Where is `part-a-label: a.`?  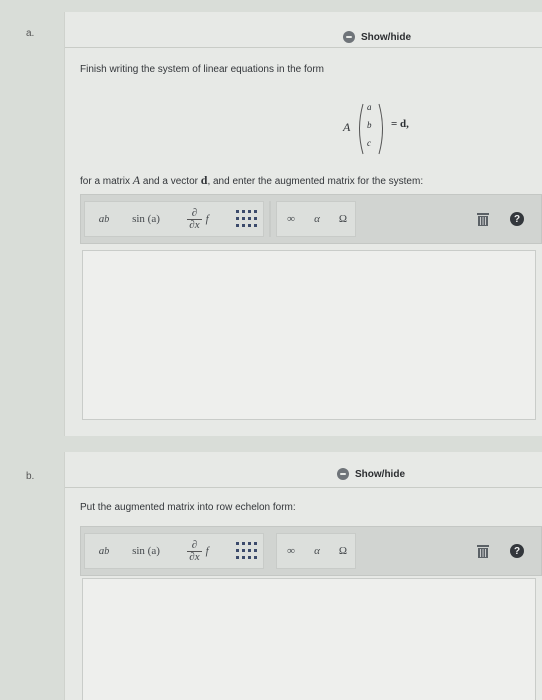
part-a-label: a. is located at coordinates (30, 33).